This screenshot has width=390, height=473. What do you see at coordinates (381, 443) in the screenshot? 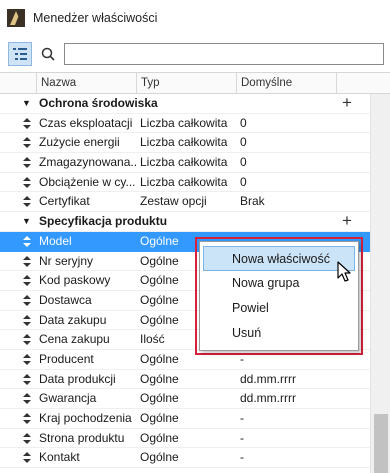
I see `scrollbar-thumb` at bounding box center [381, 443].